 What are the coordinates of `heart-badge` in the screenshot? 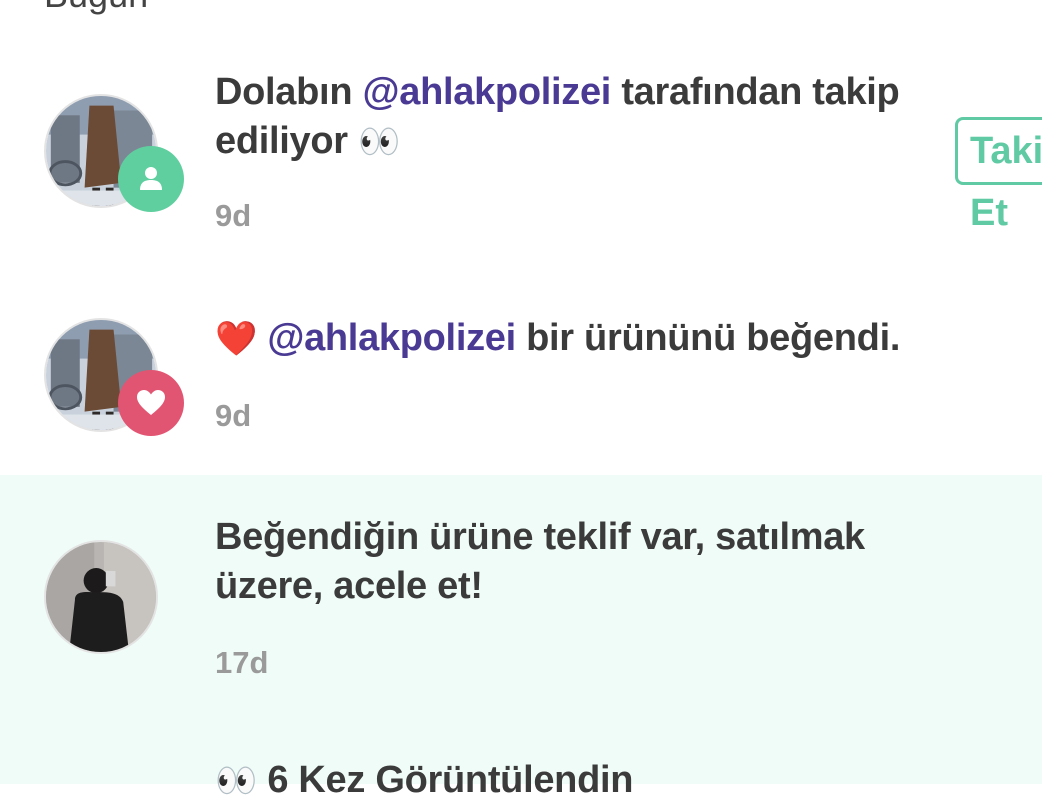 It's located at (151, 403).